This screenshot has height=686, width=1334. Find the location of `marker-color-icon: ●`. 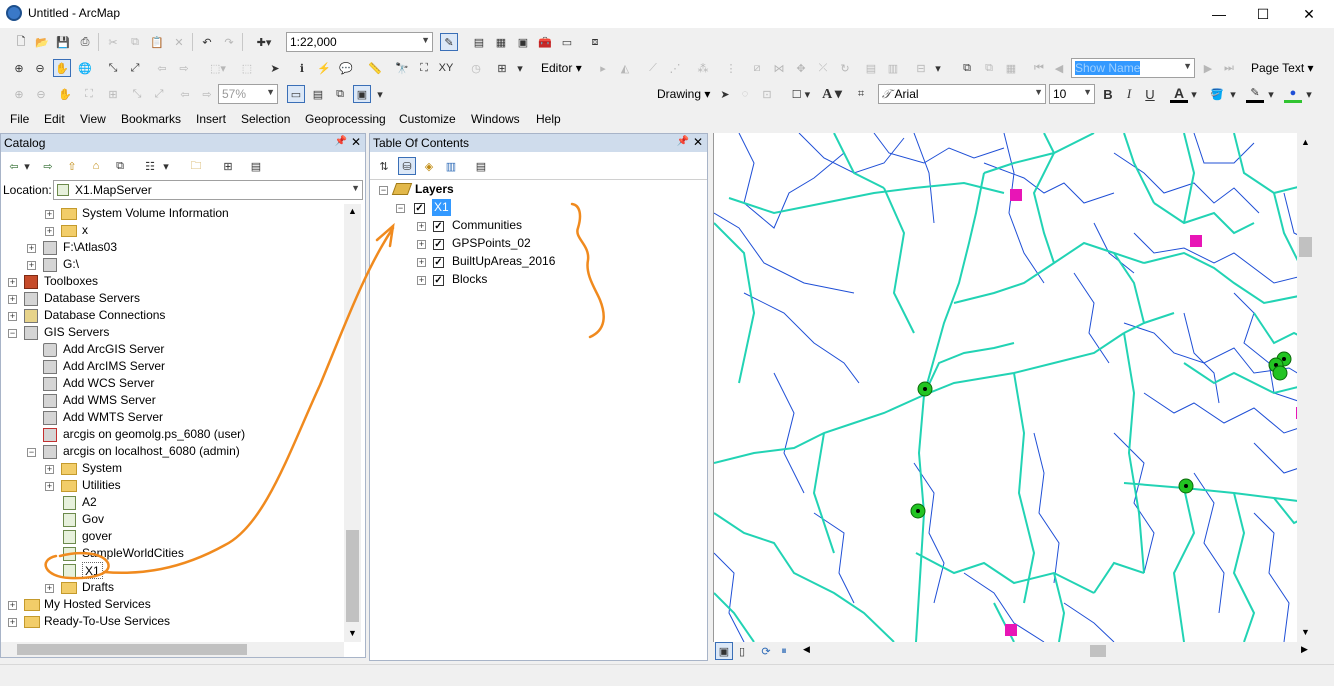

marker-color-icon: ● is located at coordinates (1293, 94).